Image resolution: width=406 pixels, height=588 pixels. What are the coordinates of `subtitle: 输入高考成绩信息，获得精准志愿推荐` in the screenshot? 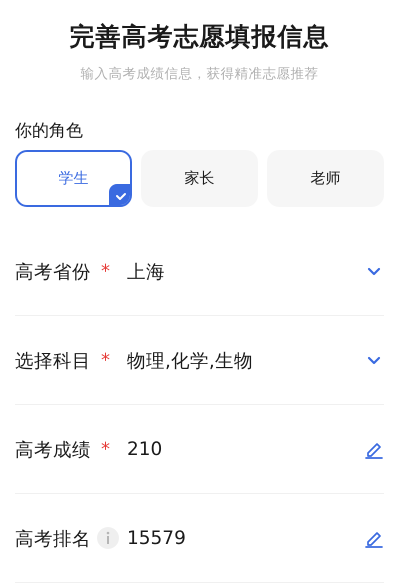 It's located at (200, 74).